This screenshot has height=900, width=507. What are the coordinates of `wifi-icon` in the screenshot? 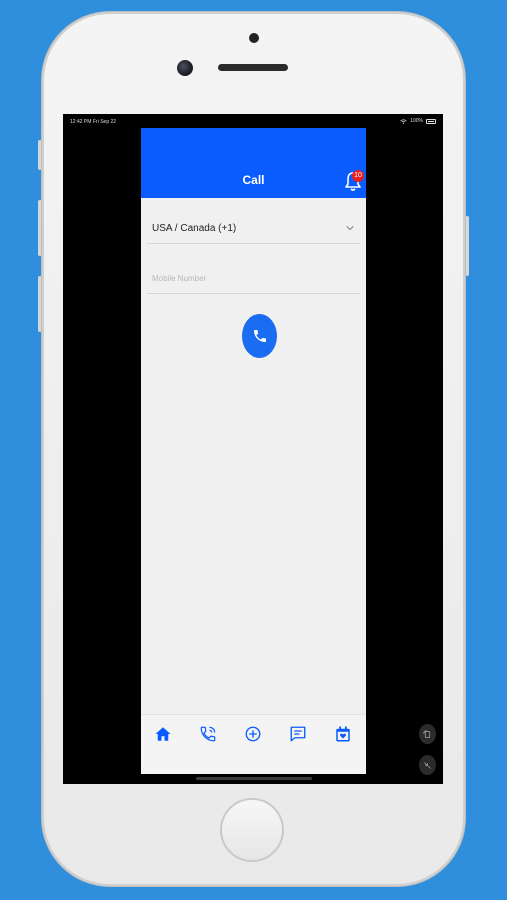 It's located at (403, 121).